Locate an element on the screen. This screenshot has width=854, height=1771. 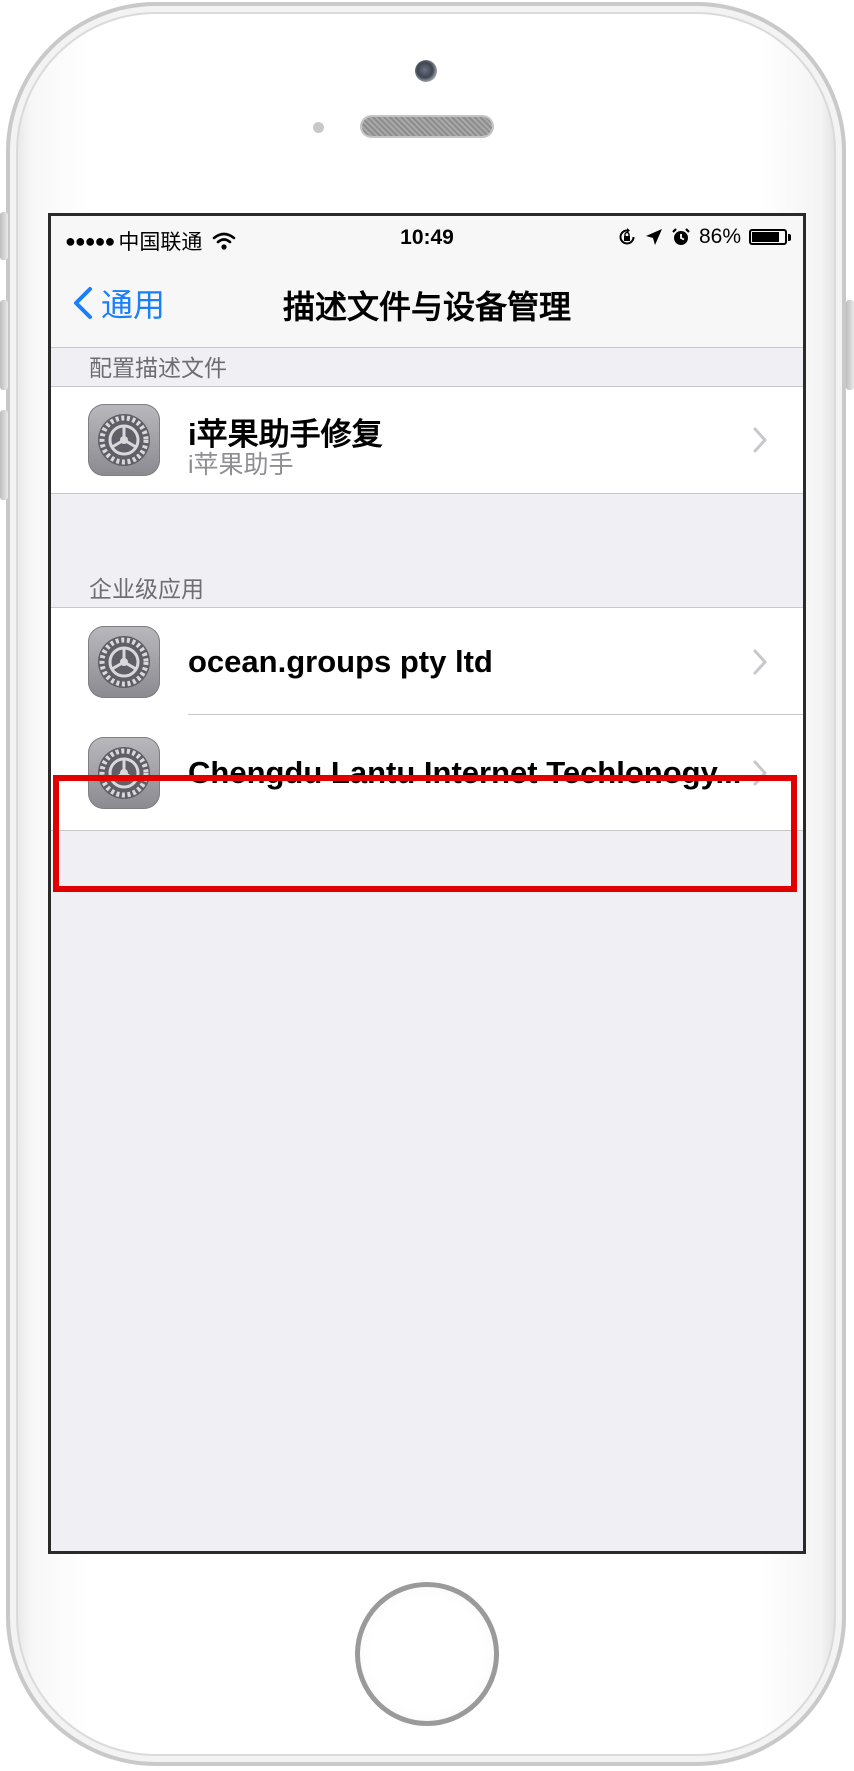
front-camera is located at coordinates (426, 71).